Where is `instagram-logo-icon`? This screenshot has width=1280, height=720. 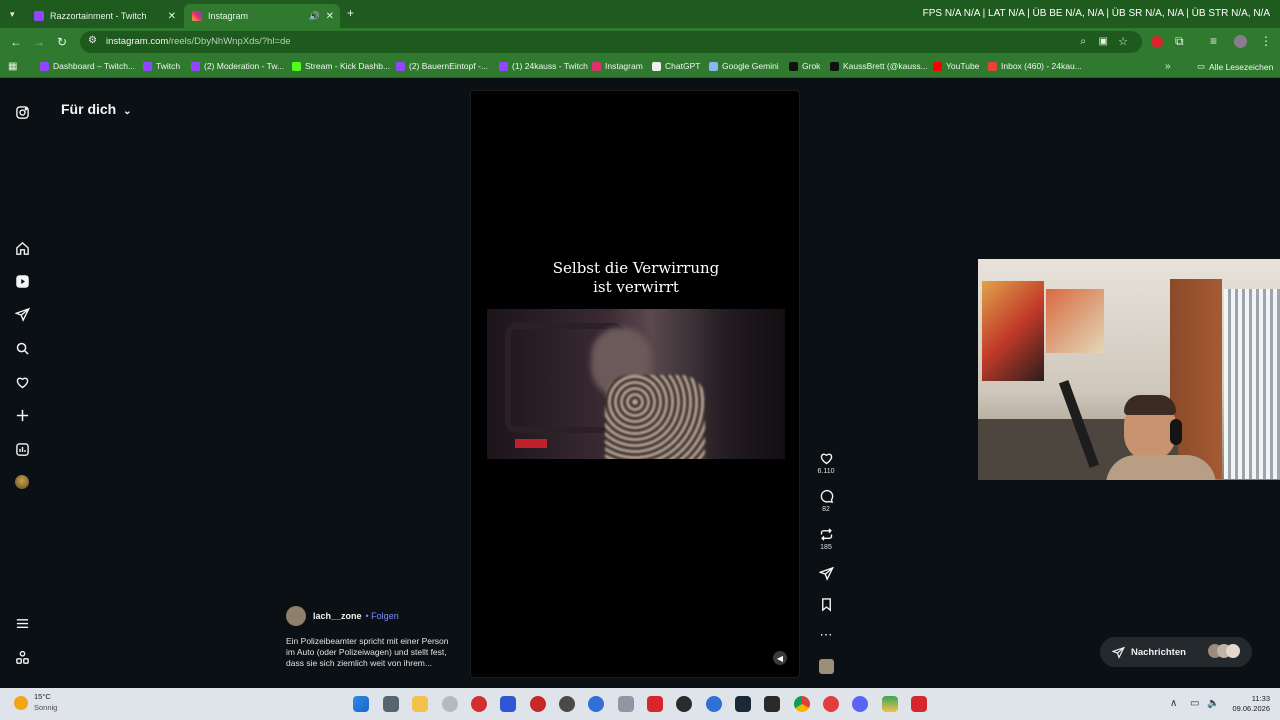
instagram-logo-icon is located at coordinates (22, 112).